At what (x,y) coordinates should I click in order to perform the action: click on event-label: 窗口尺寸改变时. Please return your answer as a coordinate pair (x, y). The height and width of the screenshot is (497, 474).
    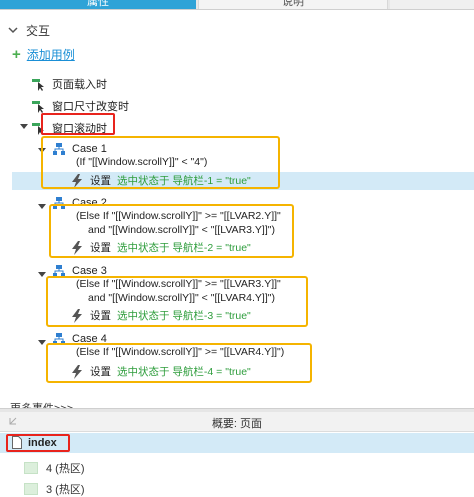
    Looking at the image, I should click on (90, 107).